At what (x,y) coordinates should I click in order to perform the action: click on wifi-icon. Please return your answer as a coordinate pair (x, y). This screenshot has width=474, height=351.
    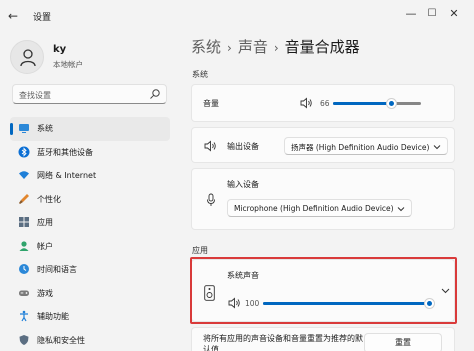
    Looking at the image, I should click on (24, 175).